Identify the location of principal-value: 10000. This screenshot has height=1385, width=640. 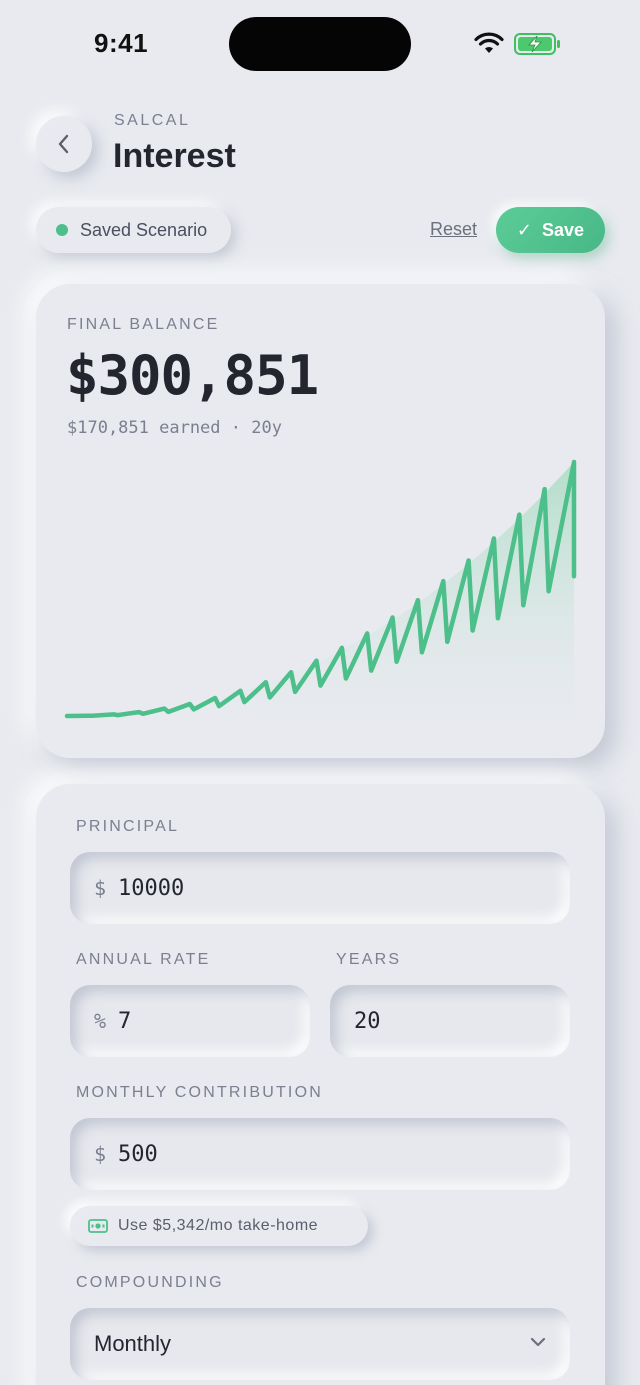
(151, 888).